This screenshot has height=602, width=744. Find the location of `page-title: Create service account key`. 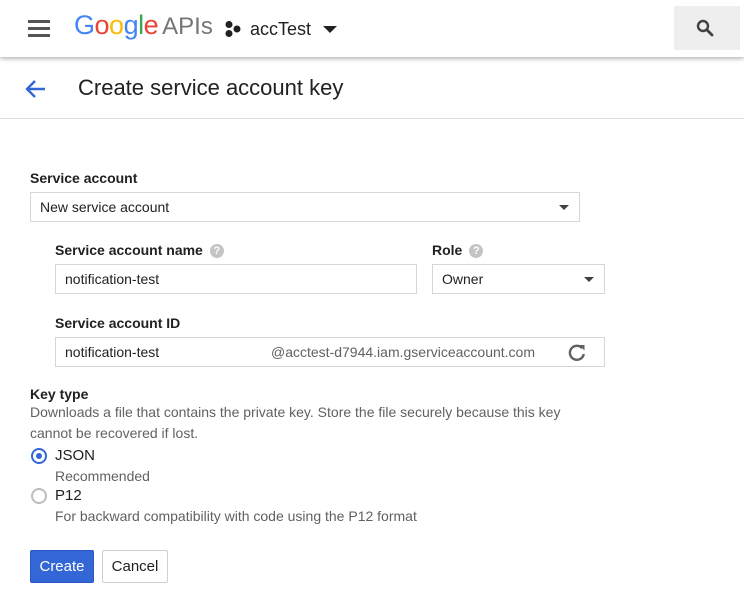

page-title: Create service account key is located at coordinates (211, 87).